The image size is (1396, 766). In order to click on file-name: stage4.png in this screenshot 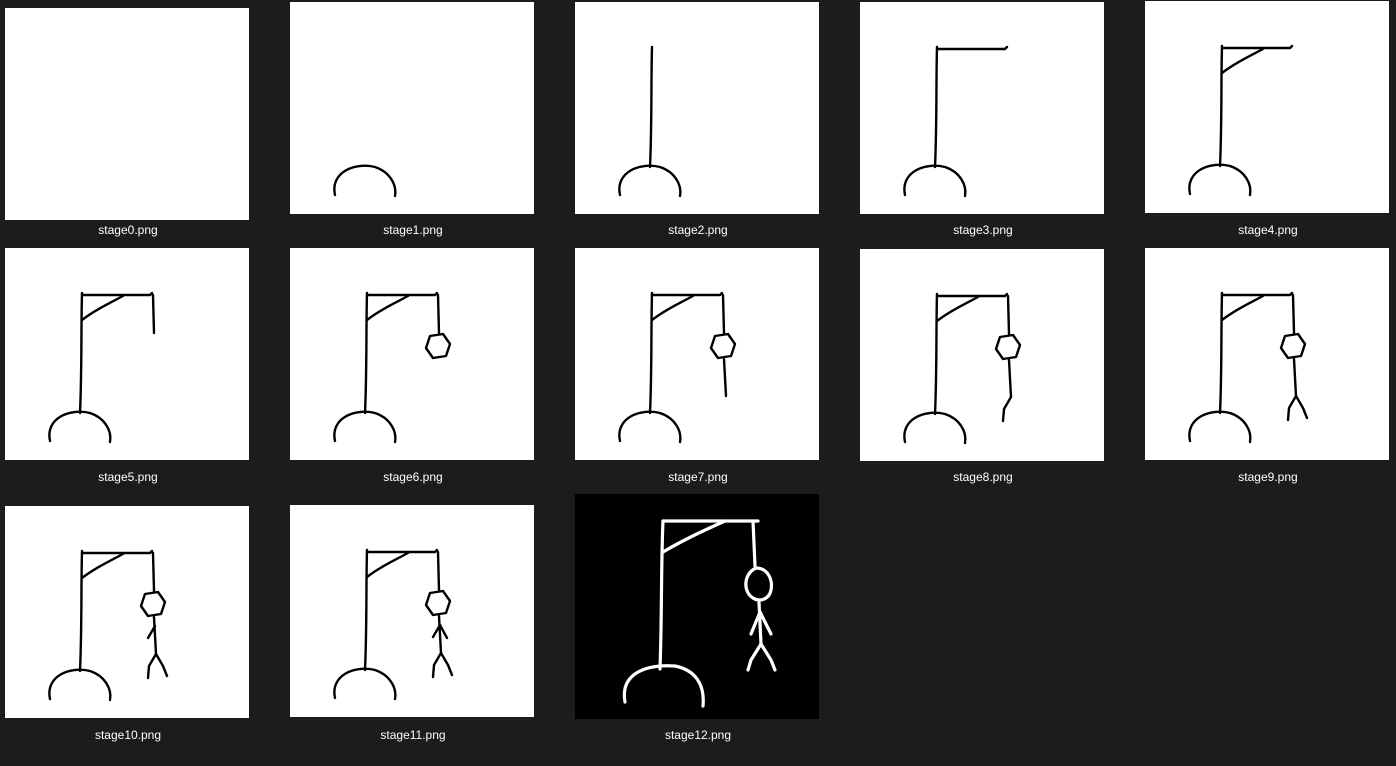, I will do `click(1268, 230)`.